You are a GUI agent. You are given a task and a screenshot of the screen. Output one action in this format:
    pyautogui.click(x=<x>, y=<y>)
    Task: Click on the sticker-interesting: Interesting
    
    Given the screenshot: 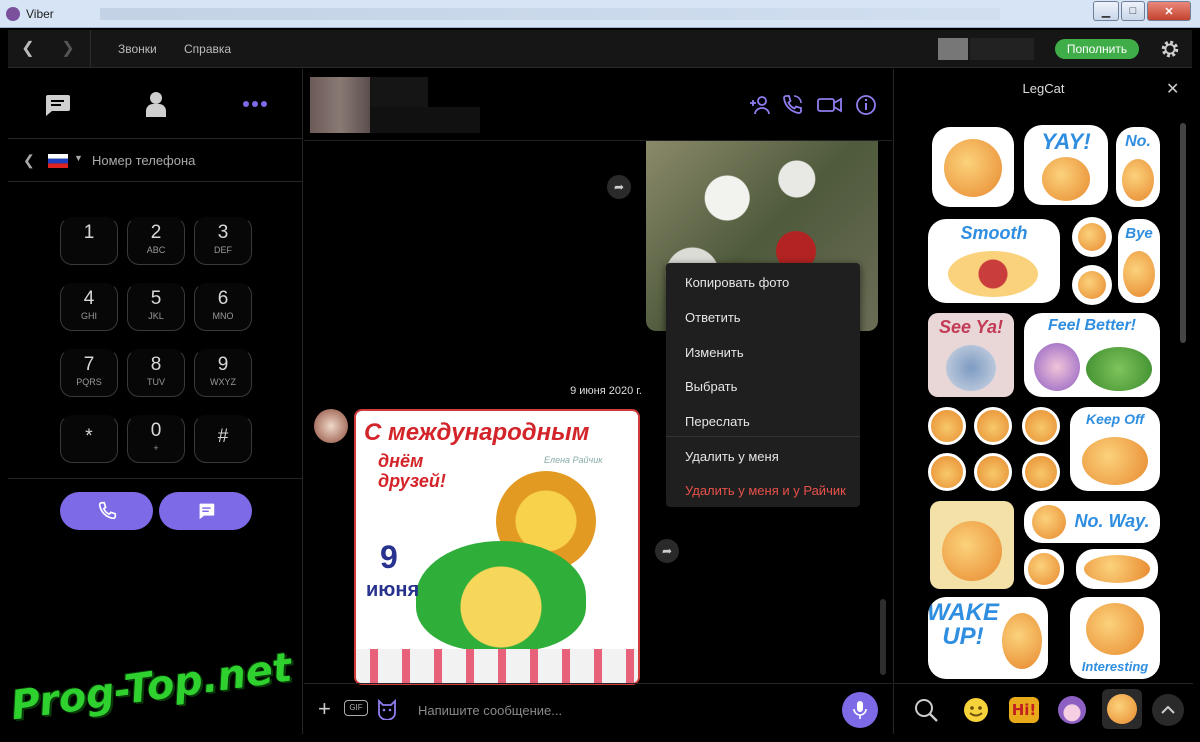 What is the action you would take?
    pyautogui.click(x=1115, y=638)
    